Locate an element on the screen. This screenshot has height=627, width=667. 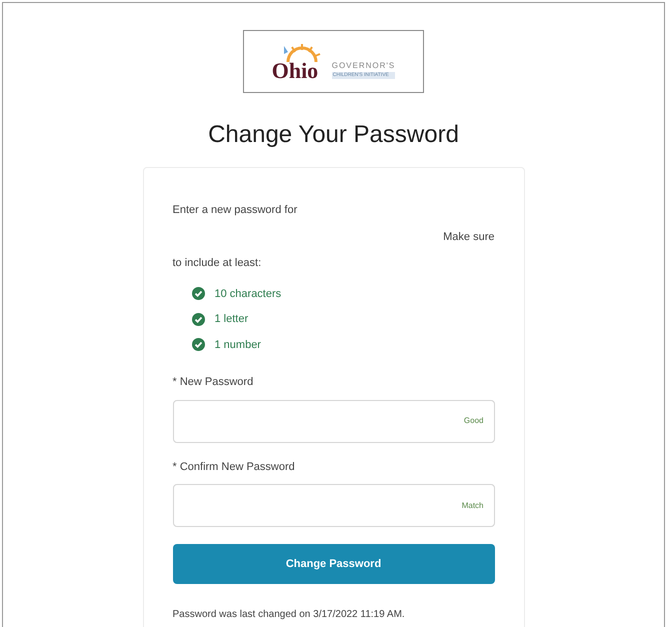
password-field: Match is located at coordinates (333, 505).